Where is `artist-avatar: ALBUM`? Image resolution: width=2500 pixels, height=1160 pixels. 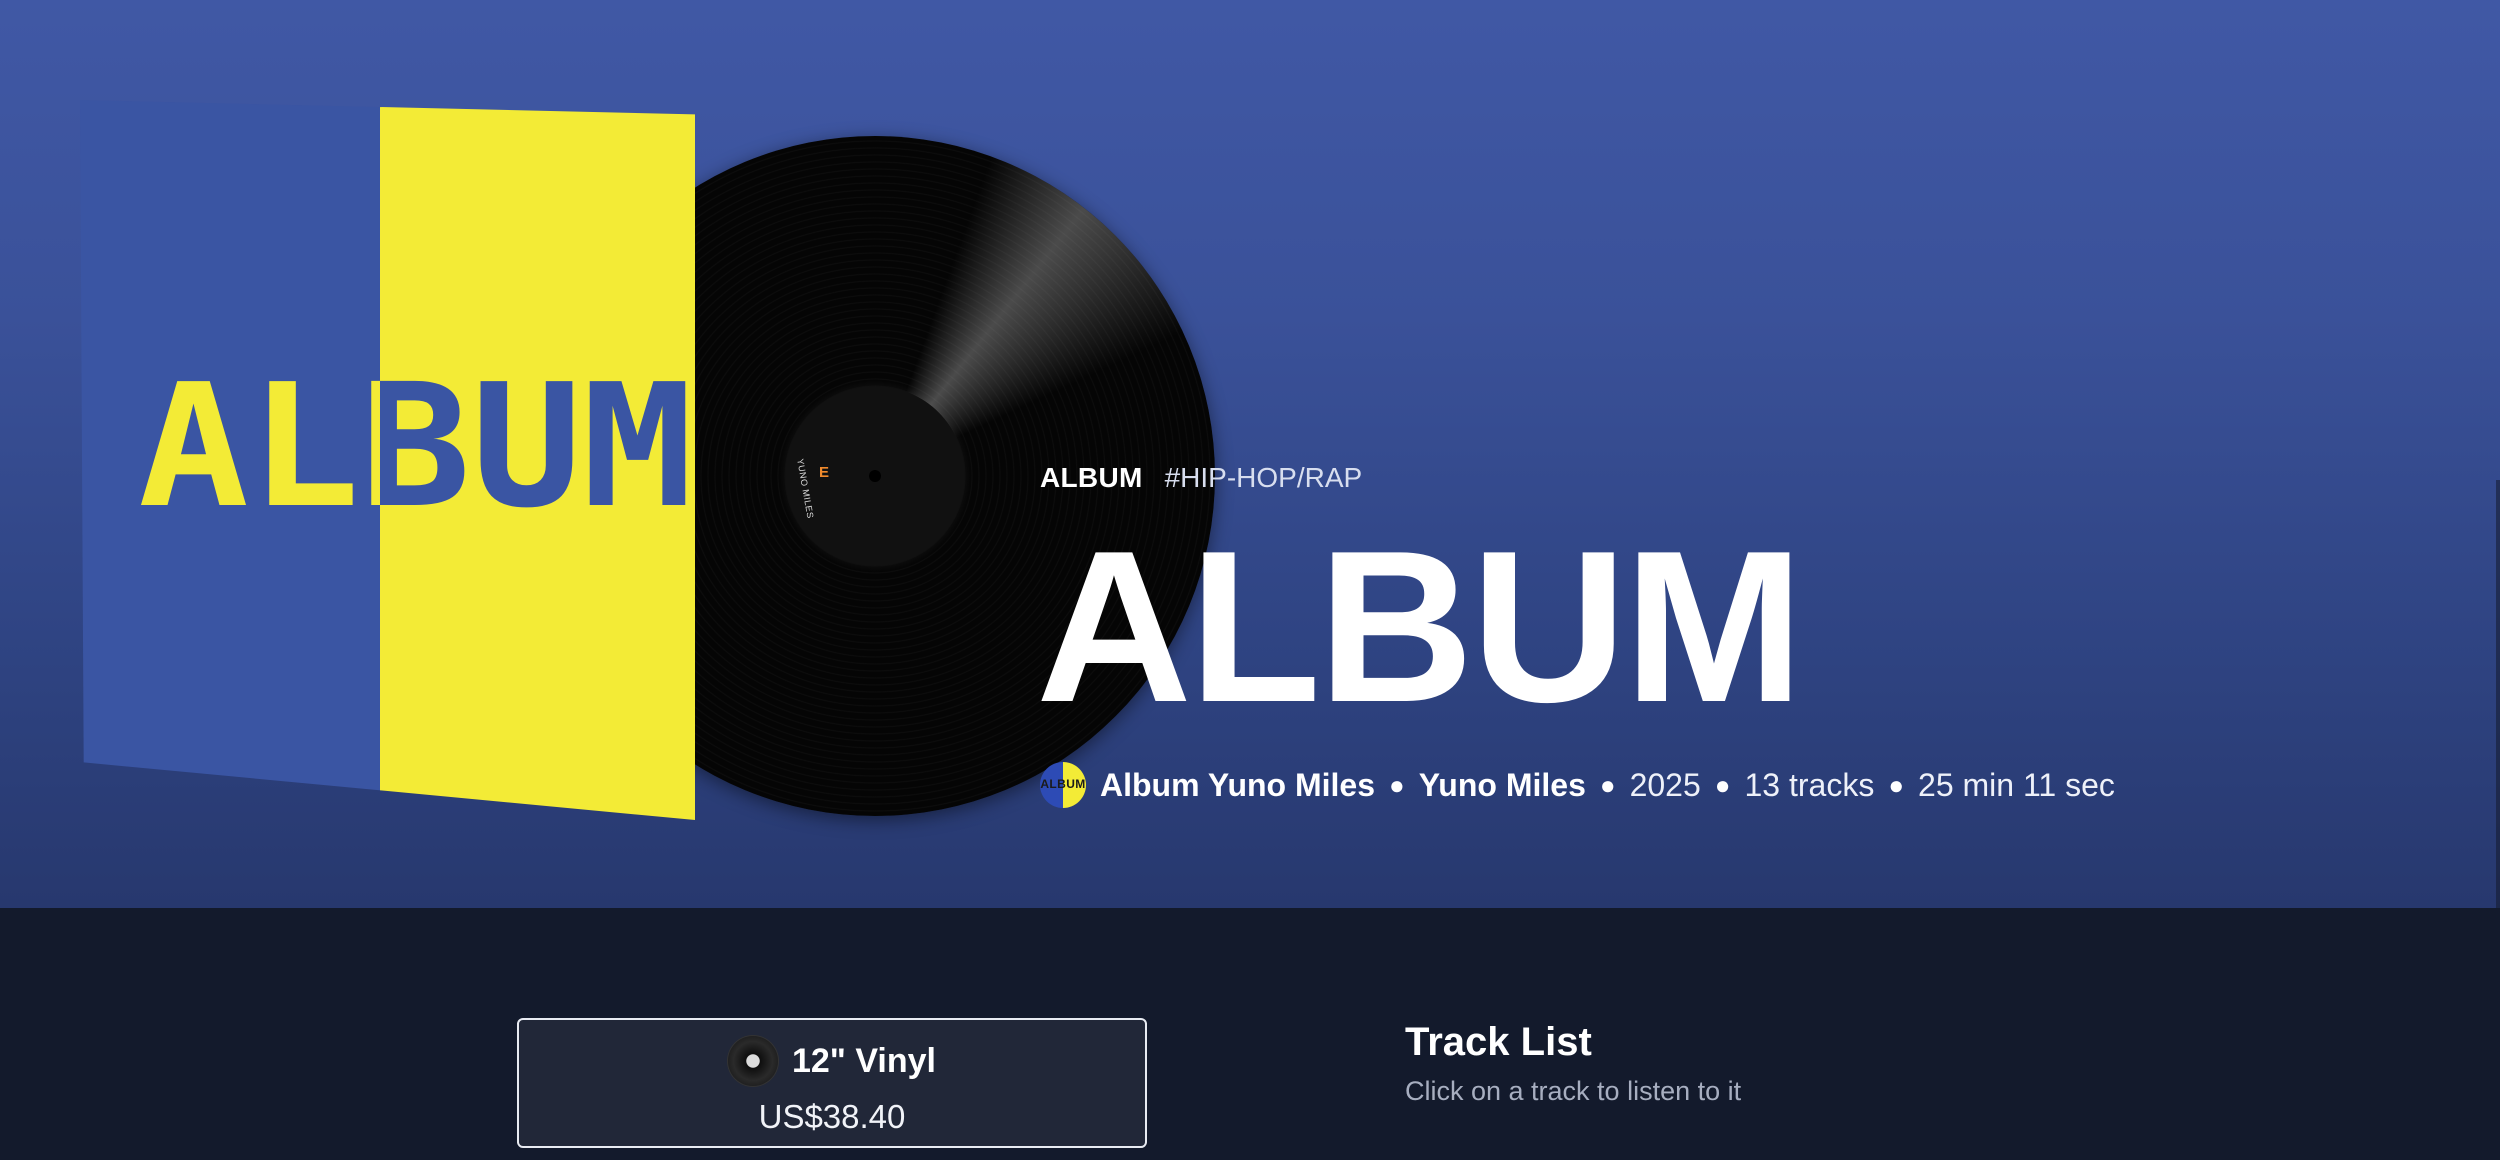
artist-avatar: ALBUM is located at coordinates (1063, 785).